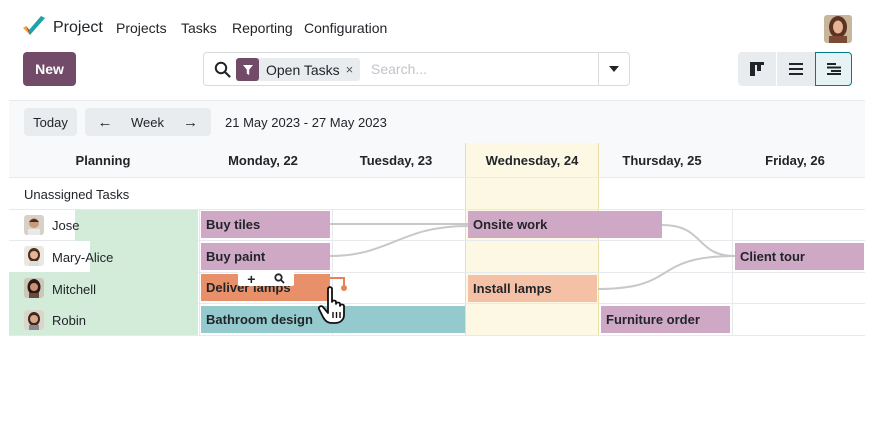 Image resolution: width=874 pixels, height=423 pixels. Describe the element at coordinates (795, 160) in the screenshot. I see `column-header-friday: Friday, 26` at that location.